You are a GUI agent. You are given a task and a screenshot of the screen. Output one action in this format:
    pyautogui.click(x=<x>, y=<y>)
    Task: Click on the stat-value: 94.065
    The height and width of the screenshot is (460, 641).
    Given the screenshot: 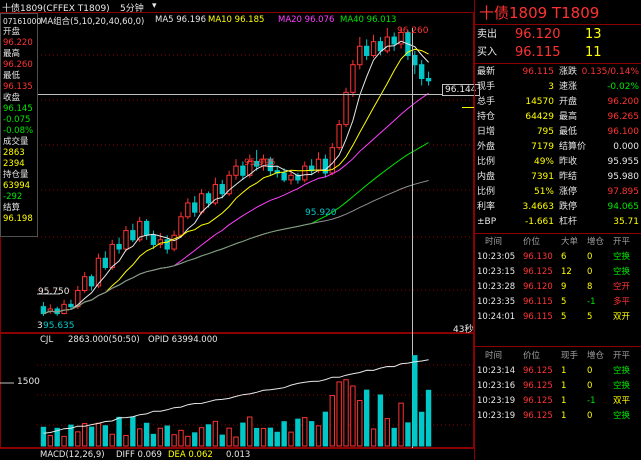 What is the action you would take?
    pyautogui.click(x=623, y=207)
    